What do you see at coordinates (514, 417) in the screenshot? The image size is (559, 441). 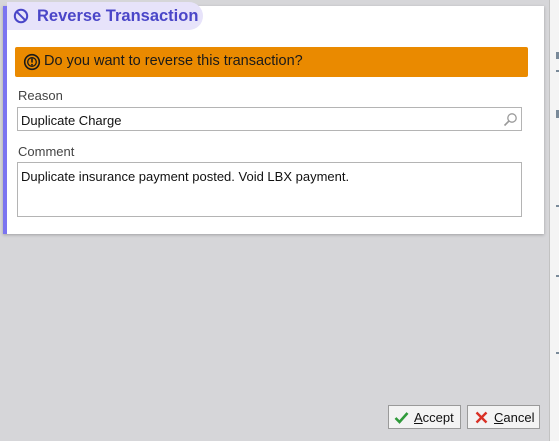 I see `cancel-label: Cancel` at bounding box center [514, 417].